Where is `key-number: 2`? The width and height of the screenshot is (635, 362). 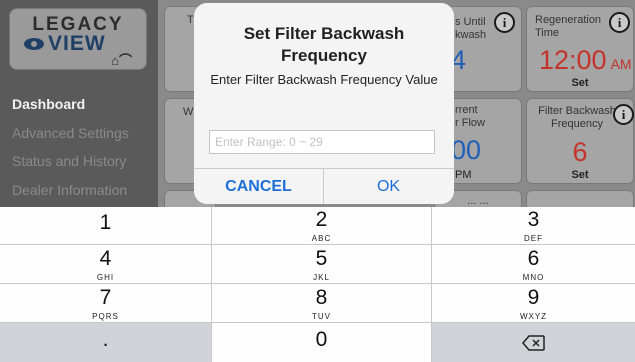 key-number: 2 is located at coordinates (321, 219).